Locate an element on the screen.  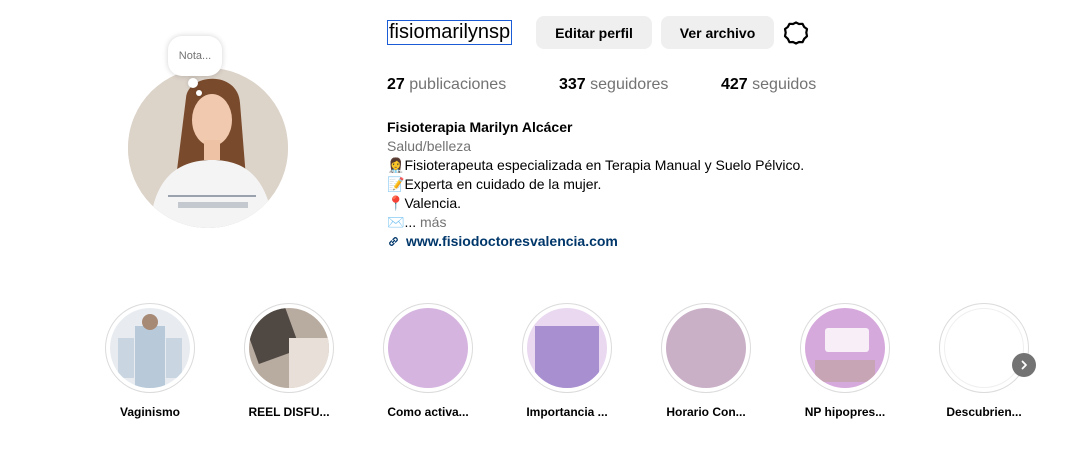
memo-emoji-icon: 📝 is located at coordinates (396, 184).